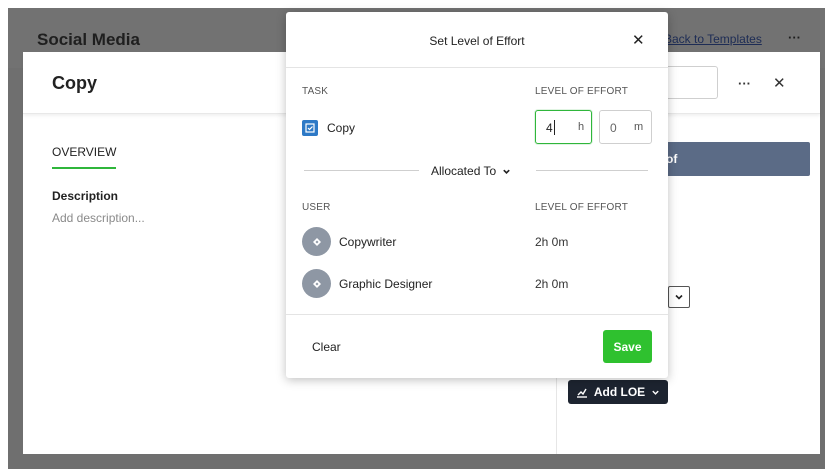  Describe the element at coordinates (744, 83) in the screenshot. I see `panel-more-button: ···` at that location.